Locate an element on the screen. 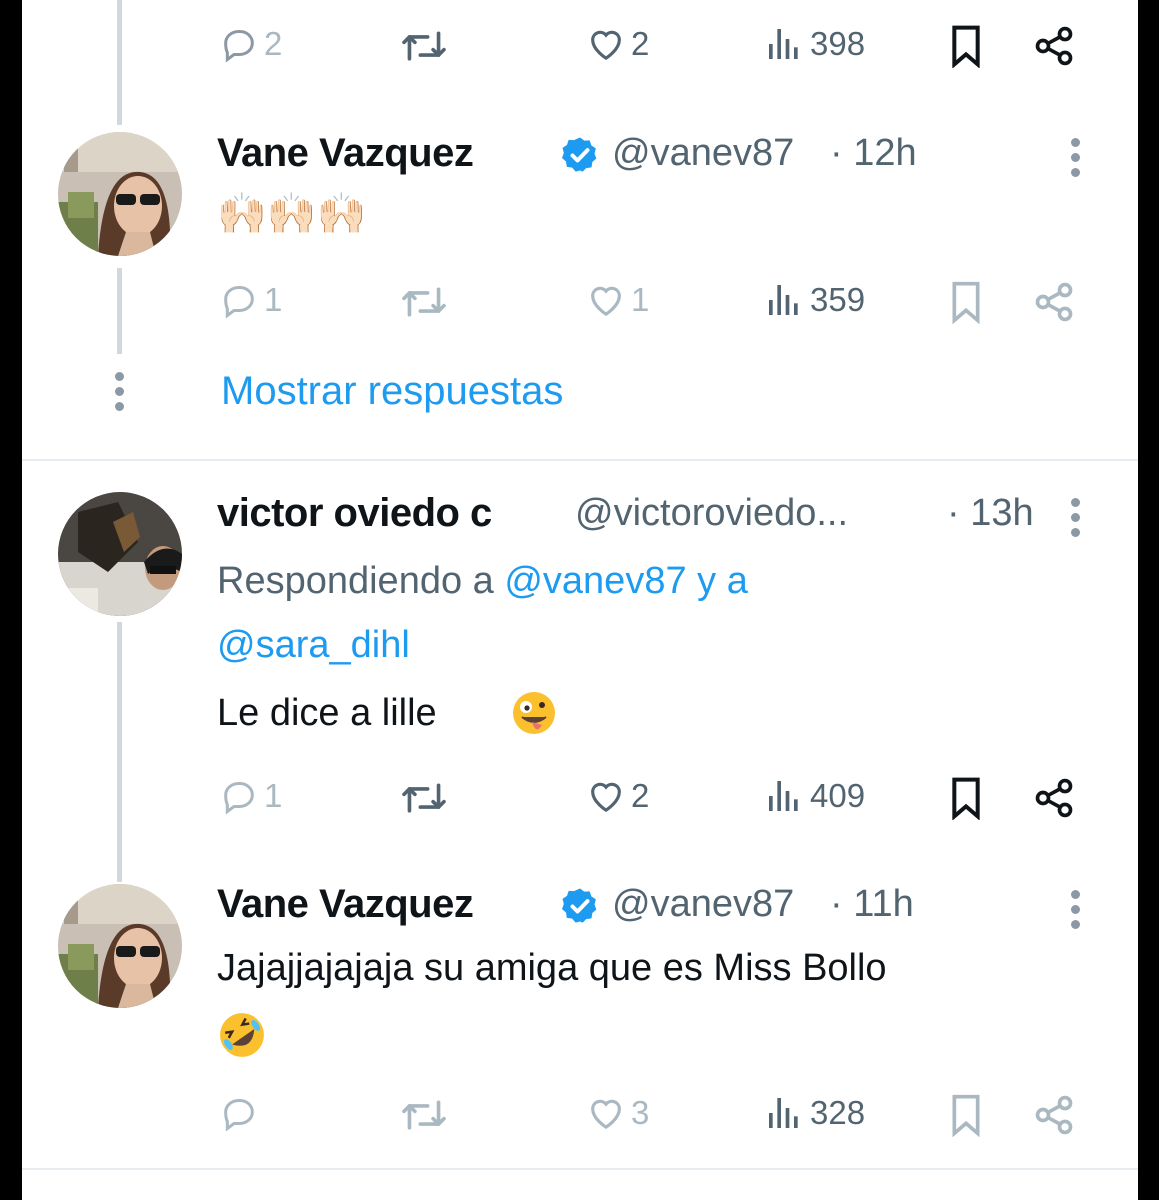  tweet-text: 🙌🏻🙌🏻🙌🏻 is located at coordinates (292, 214).